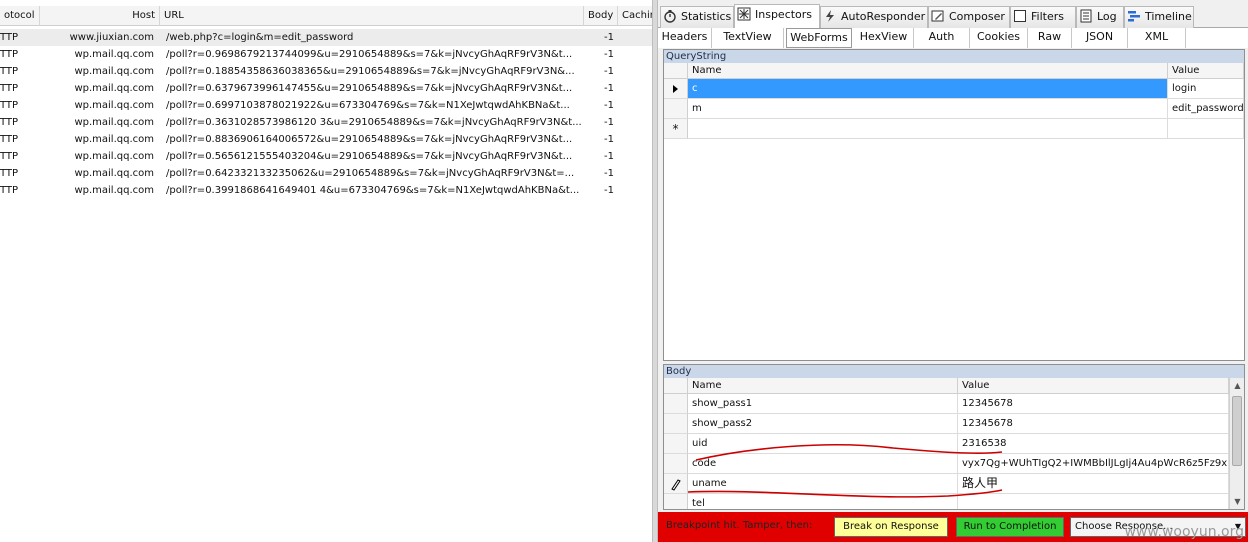 The height and width of the screenshot is (542, 1248). Describe the element at coordinates (928, 71) in the screenshot. I see `qs-col-name: Name` at that location.